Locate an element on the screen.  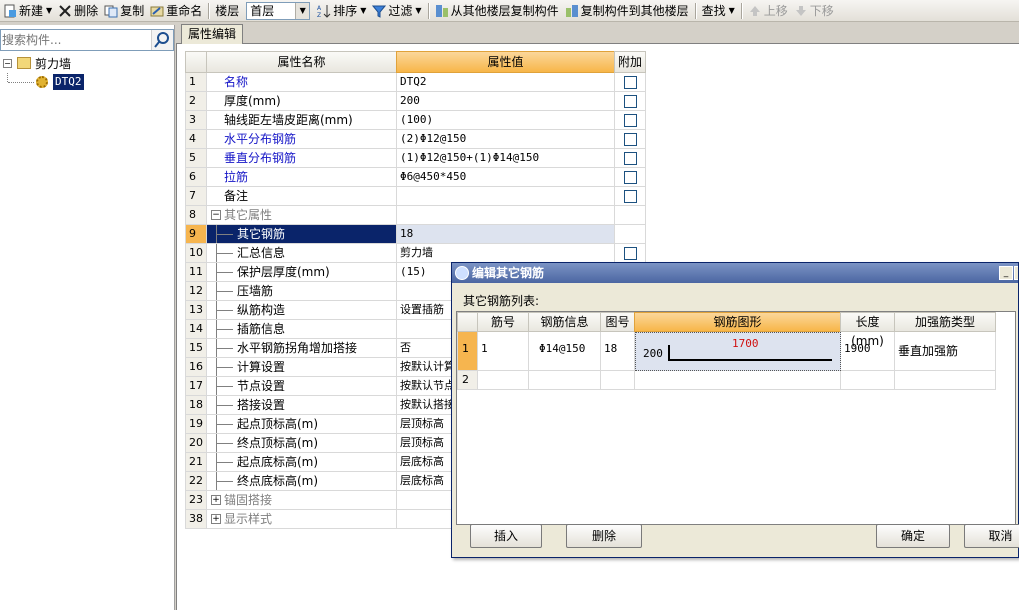
rebar-shape-no: 18 is located at coordinates (618, 351).